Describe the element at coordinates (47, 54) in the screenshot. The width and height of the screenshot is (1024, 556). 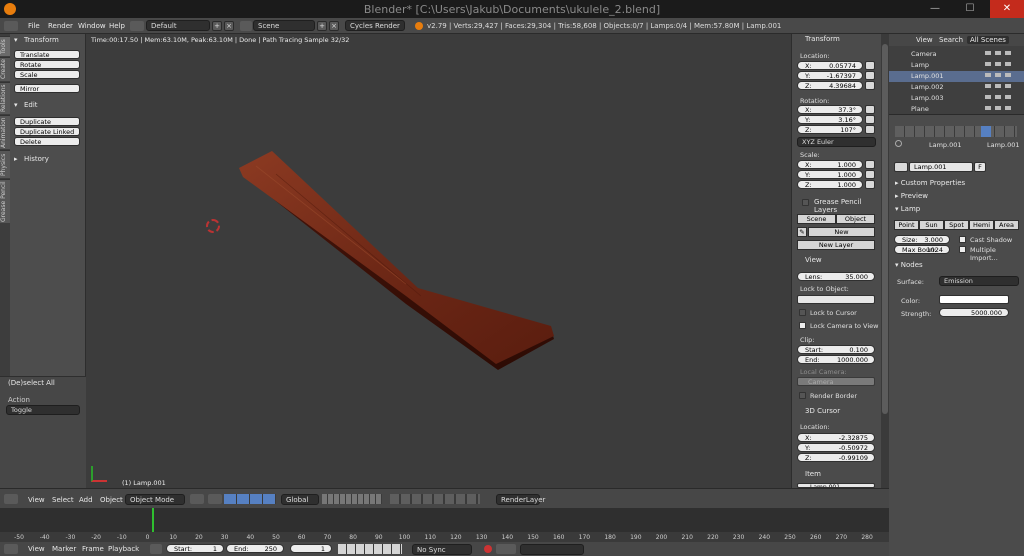
I see `translate-button: Translate` at that location.